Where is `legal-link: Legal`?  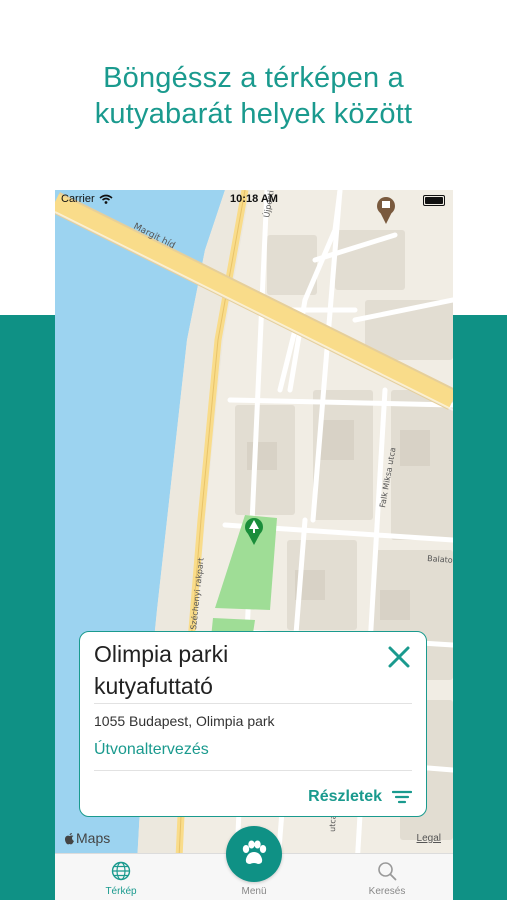
legal-link: Legal is located at coordinates (429, 838).